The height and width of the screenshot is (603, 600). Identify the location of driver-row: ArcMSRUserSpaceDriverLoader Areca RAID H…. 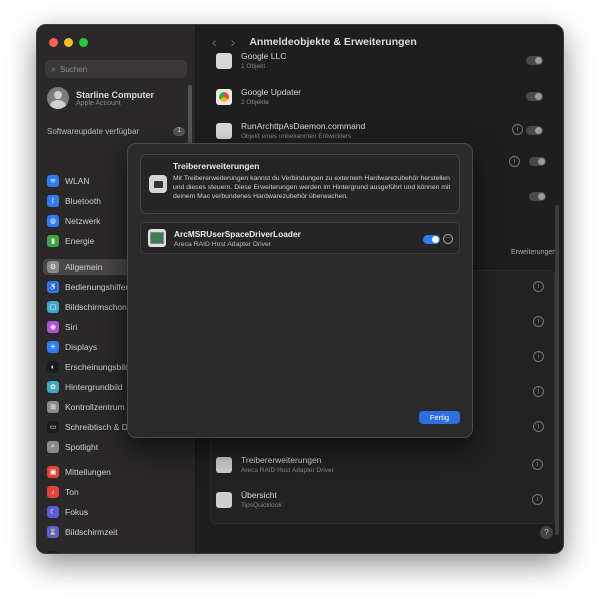
(300, 238).